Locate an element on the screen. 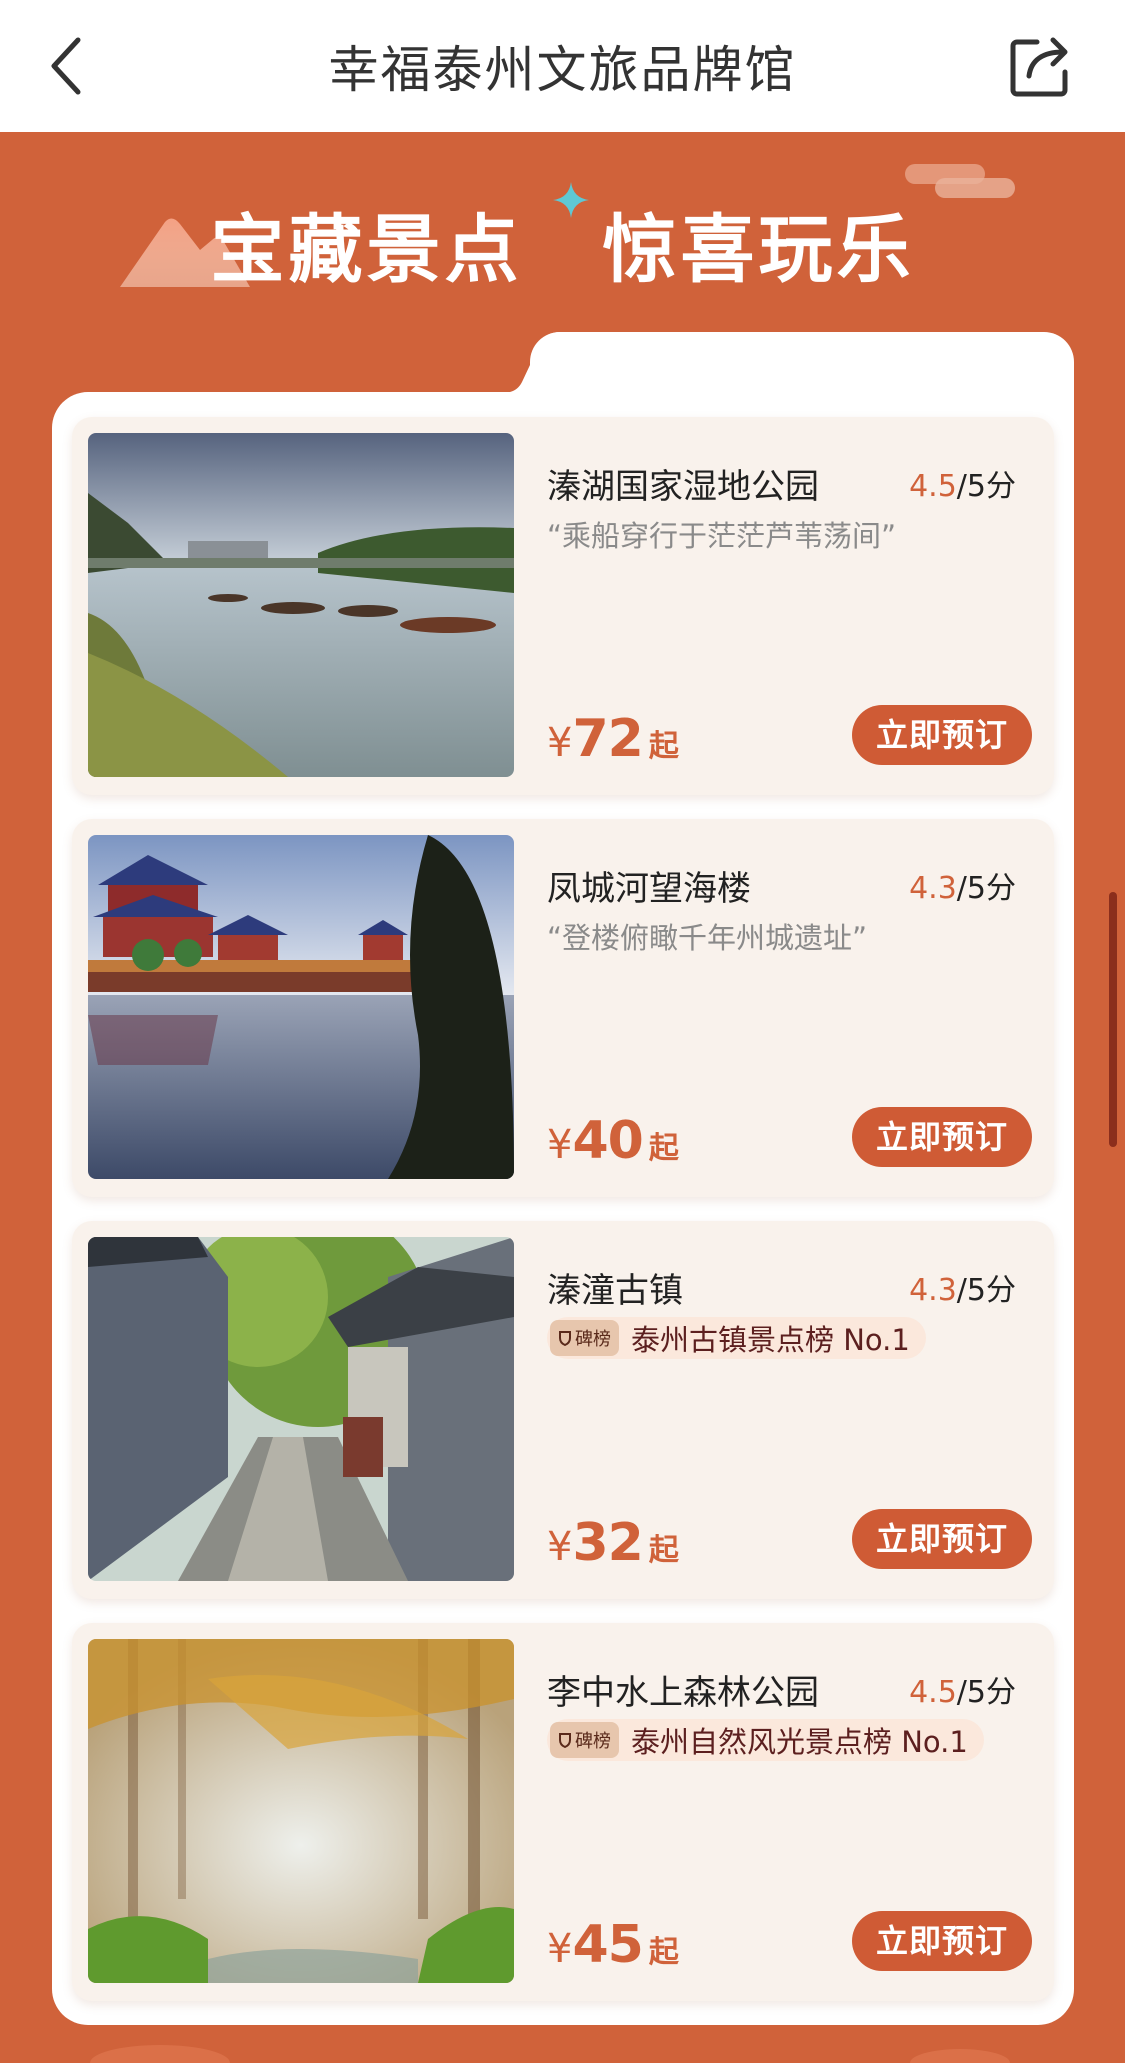  price: ¥40 起 is located at coordinates (613, 1141).